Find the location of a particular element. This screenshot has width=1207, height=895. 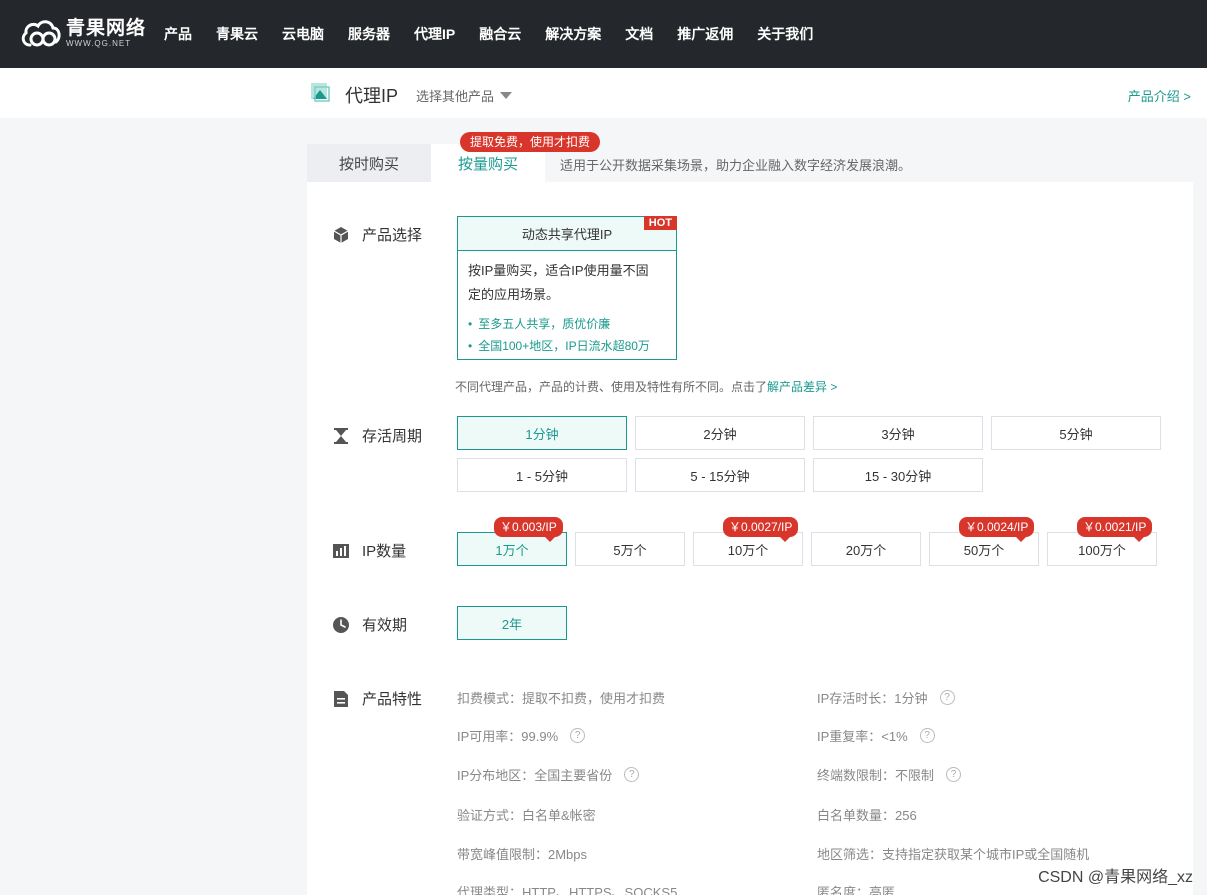

document-icon is located at coordinates (341, 699).